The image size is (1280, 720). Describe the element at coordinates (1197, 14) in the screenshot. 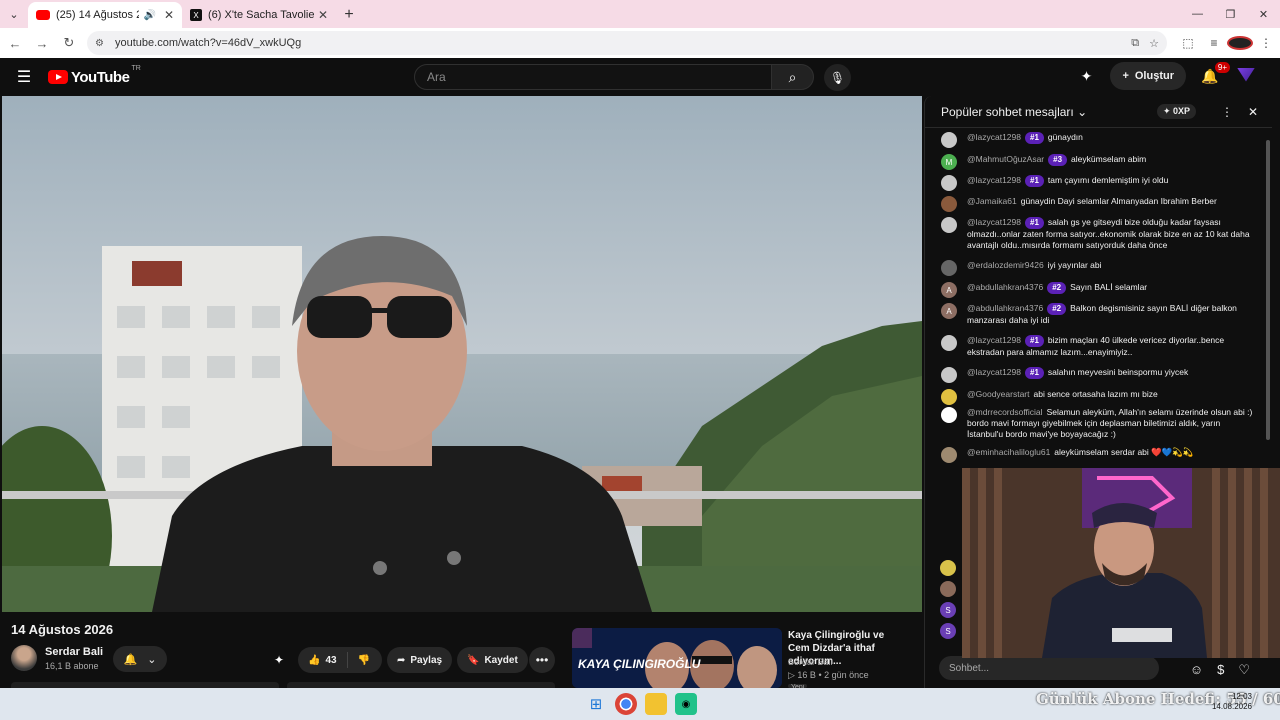

I see `minimize-icon: —` at that location.